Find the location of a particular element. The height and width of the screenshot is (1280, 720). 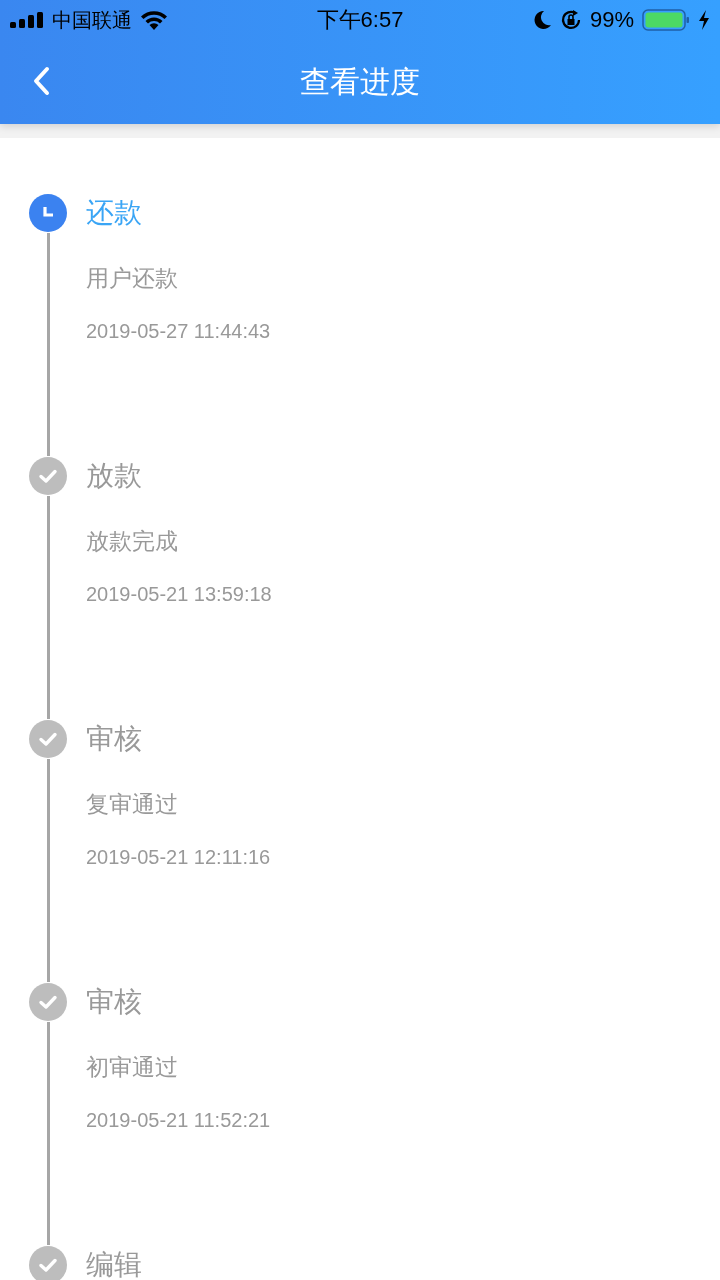

clock-time: 下午6:57 is located at coordinates (360, 20).